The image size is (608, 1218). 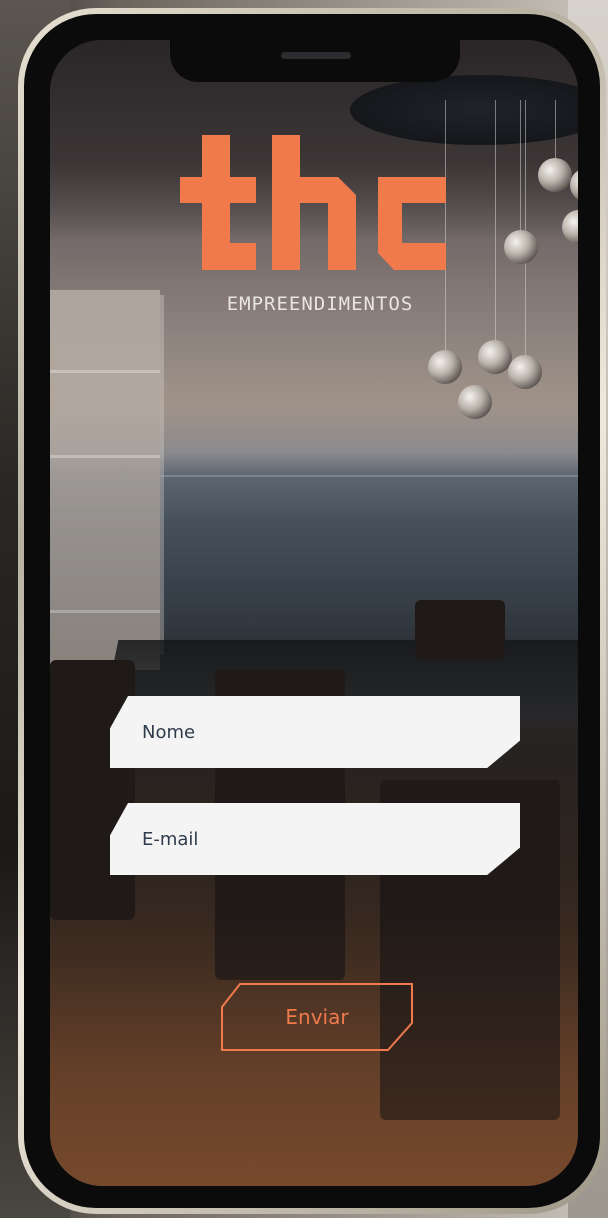 What do you see at coordinates (313, 202) in the screenshot?
I see `logo-wordmark` at bounding box center [313, 202].